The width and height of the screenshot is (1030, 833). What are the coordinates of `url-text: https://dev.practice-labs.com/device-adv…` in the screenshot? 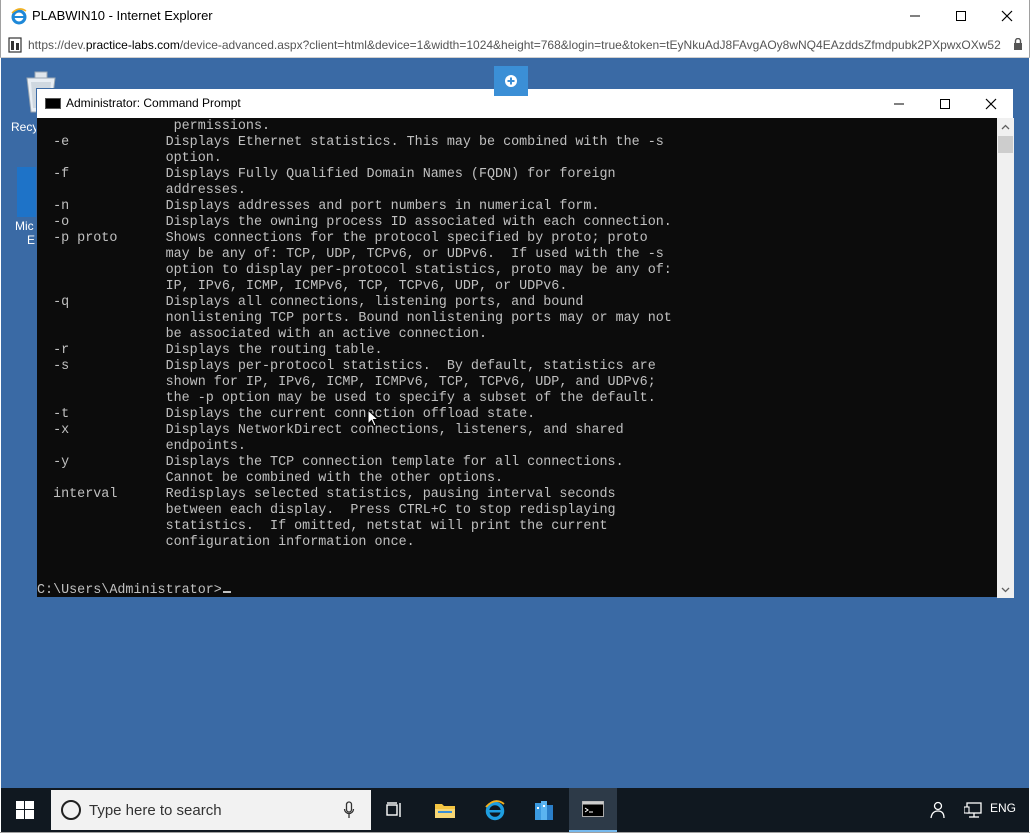 It's located at (518, 45).